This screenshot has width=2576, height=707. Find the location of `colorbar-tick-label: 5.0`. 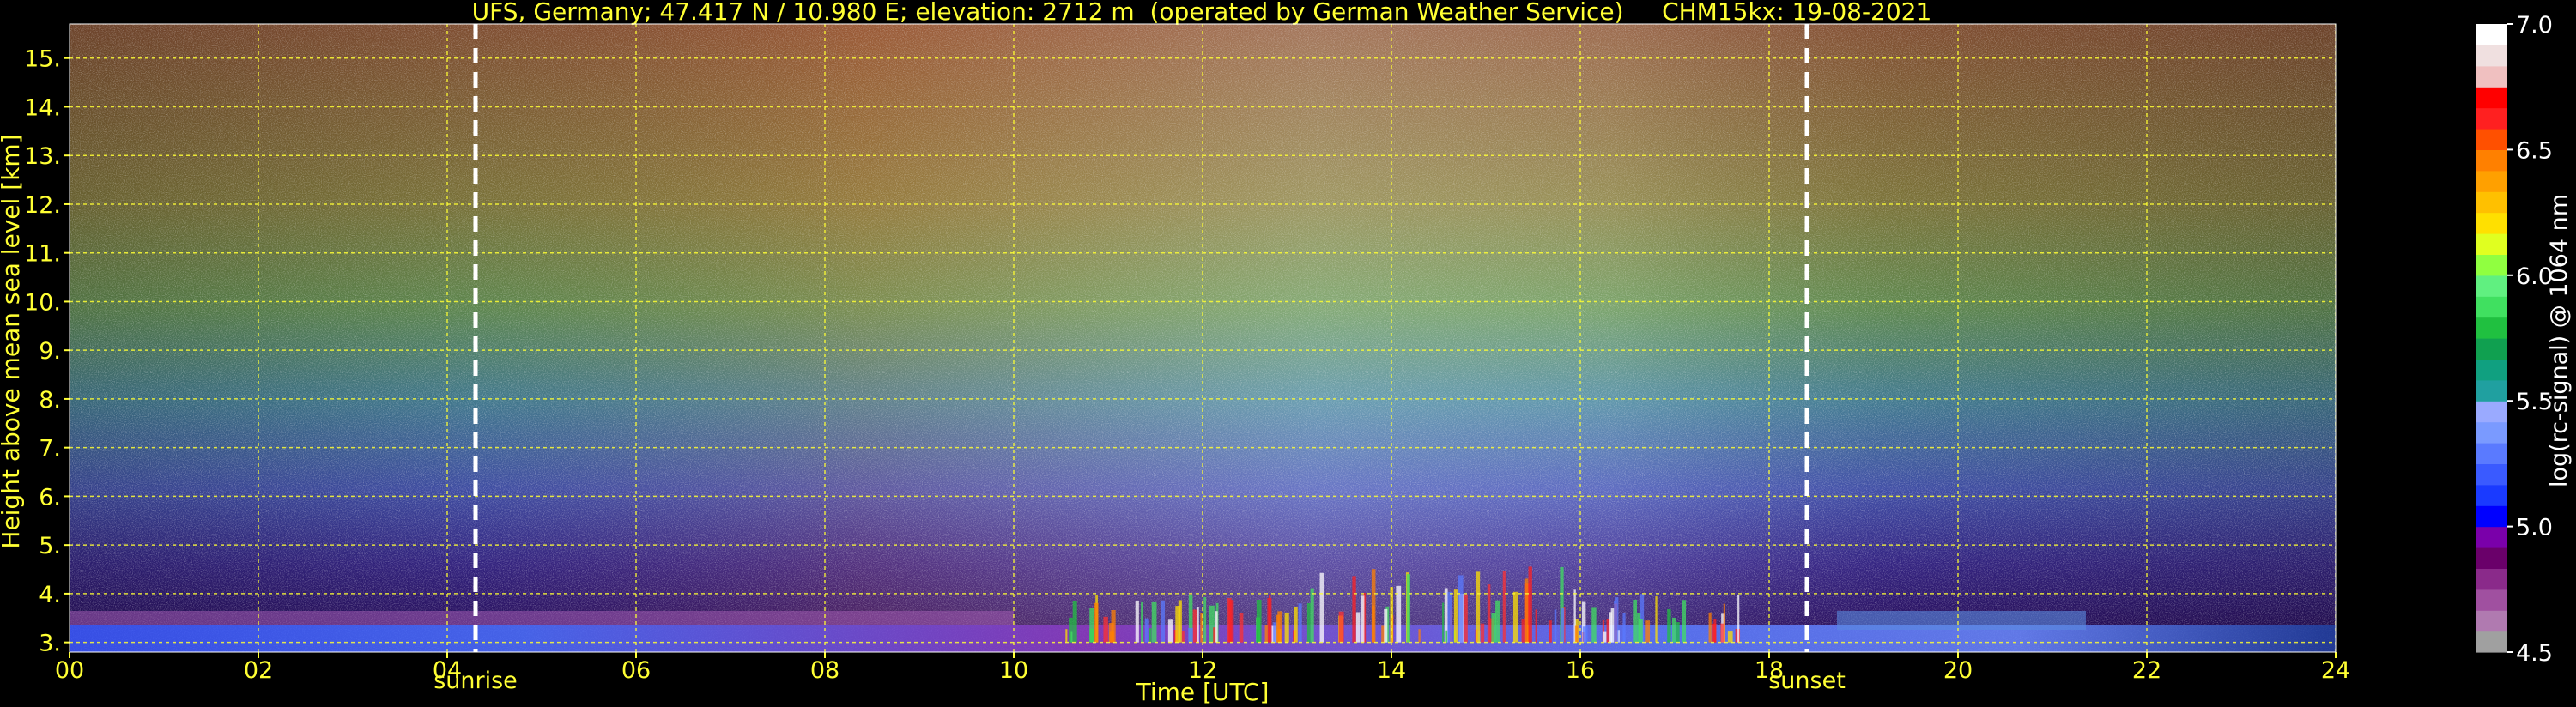

colorbar-tick-label: 5.0 is located at coordinates (2534, 528).